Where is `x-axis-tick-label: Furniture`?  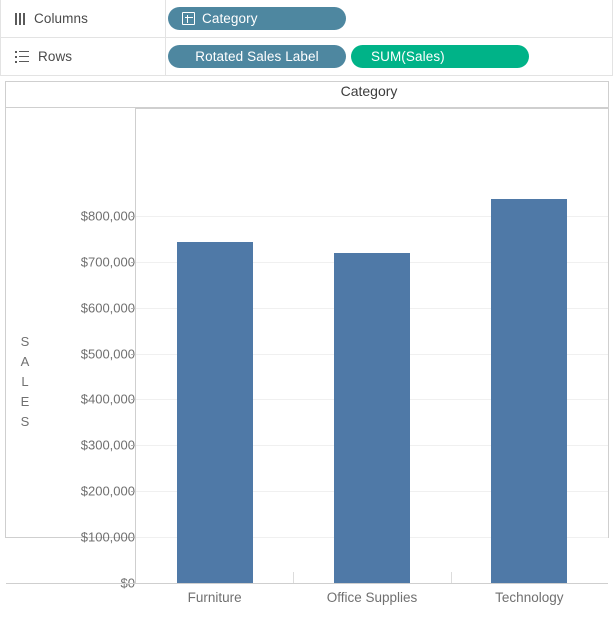 x-axis-tick-label: Furniture is located at coordinates (215, 597).